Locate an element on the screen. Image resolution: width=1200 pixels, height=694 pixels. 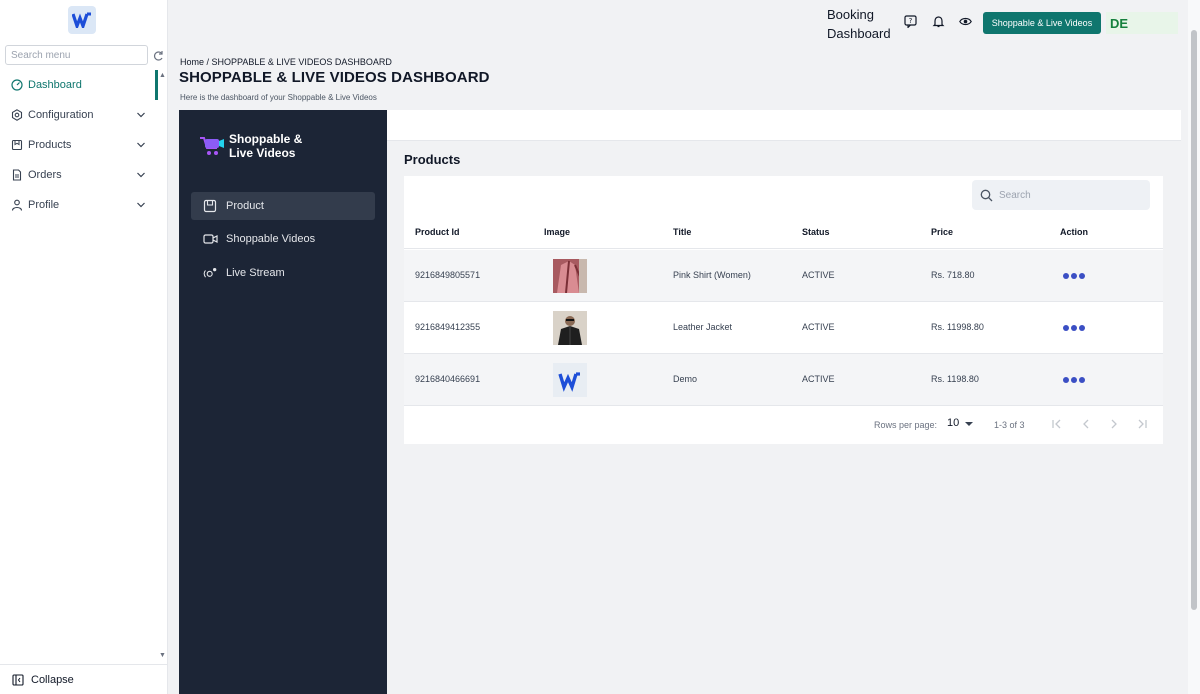
pagination-range: 1-3 of 3 is located at coordinates (1009, 425).